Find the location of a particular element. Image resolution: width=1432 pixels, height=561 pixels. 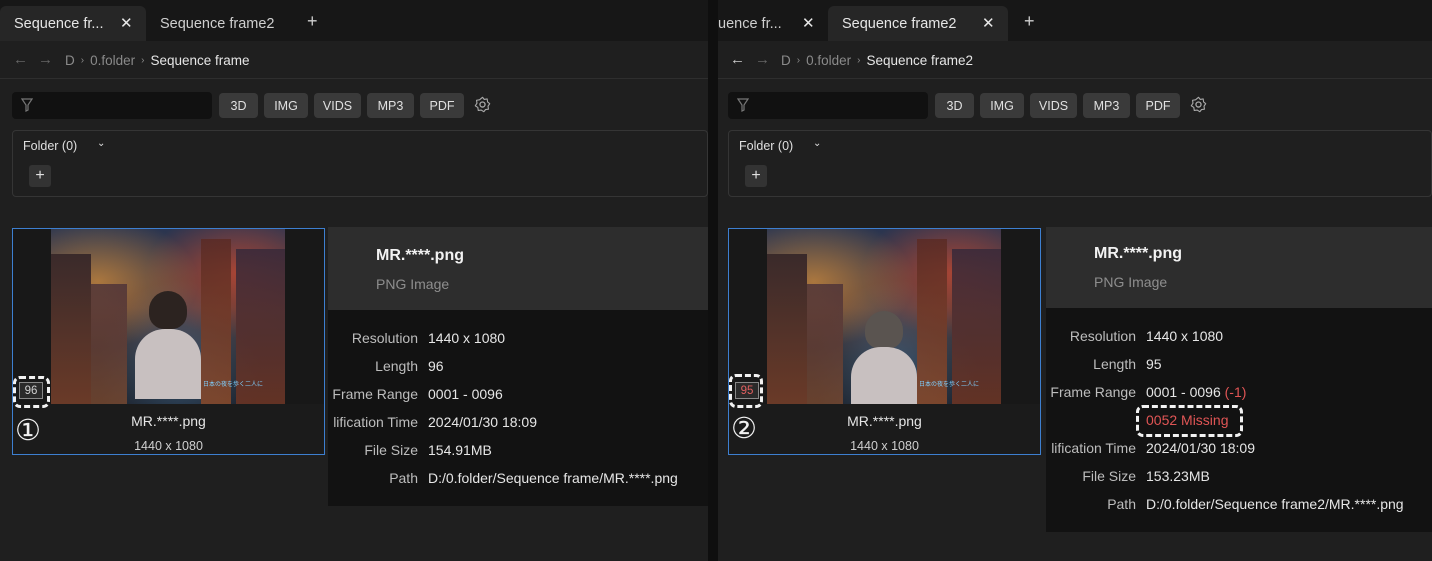

tab-sequence-frame2: Sequence frame2 ✕ is located at coordinates (918, 23).